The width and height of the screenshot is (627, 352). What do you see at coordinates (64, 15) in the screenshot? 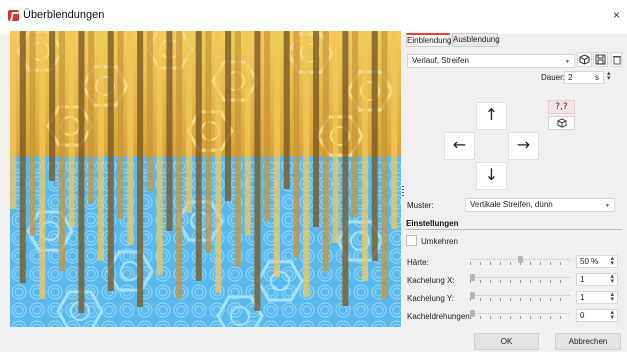
I see `window-title: Überblendungen` at bounding box center [64, 15].